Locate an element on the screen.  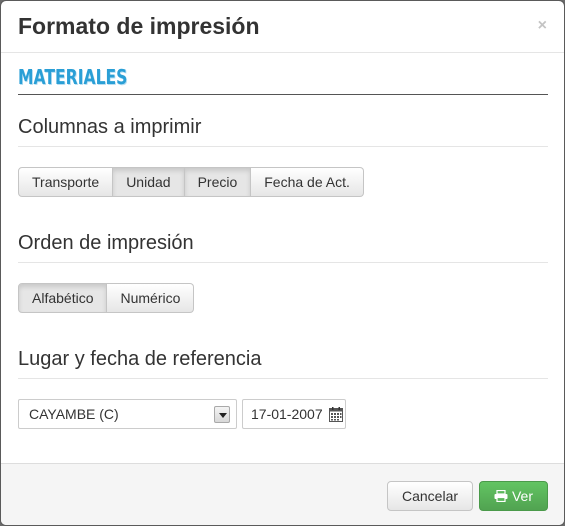
column-toggle-unidad: Unidad is located at coordinates (149, 182).